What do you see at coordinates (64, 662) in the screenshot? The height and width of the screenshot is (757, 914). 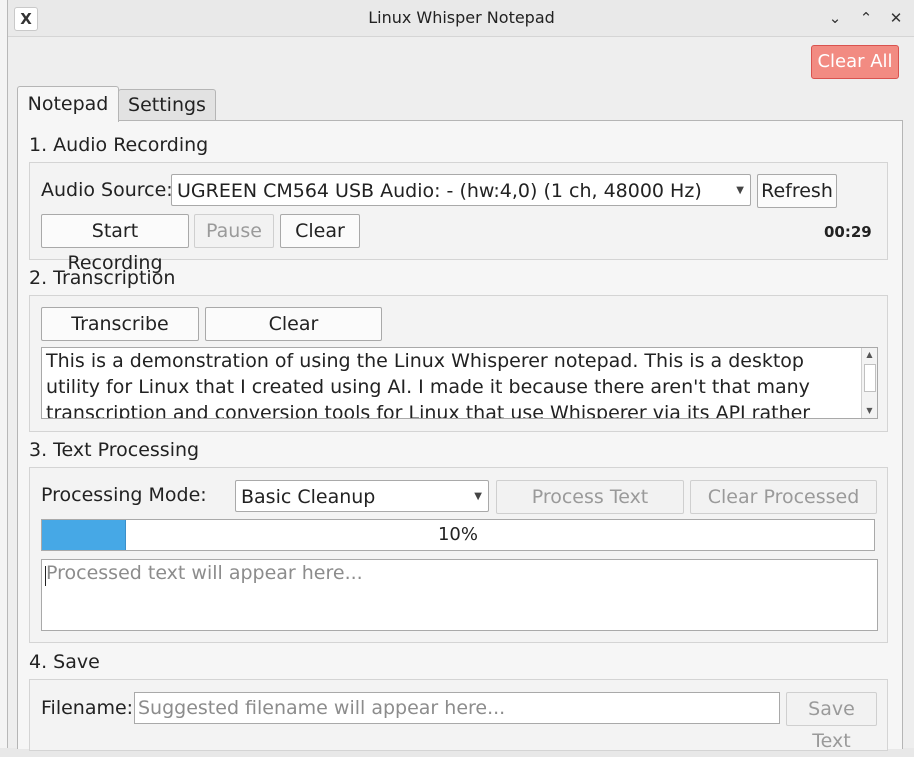 I see `save-title: 4. Save` at bounding box center [64, 662].